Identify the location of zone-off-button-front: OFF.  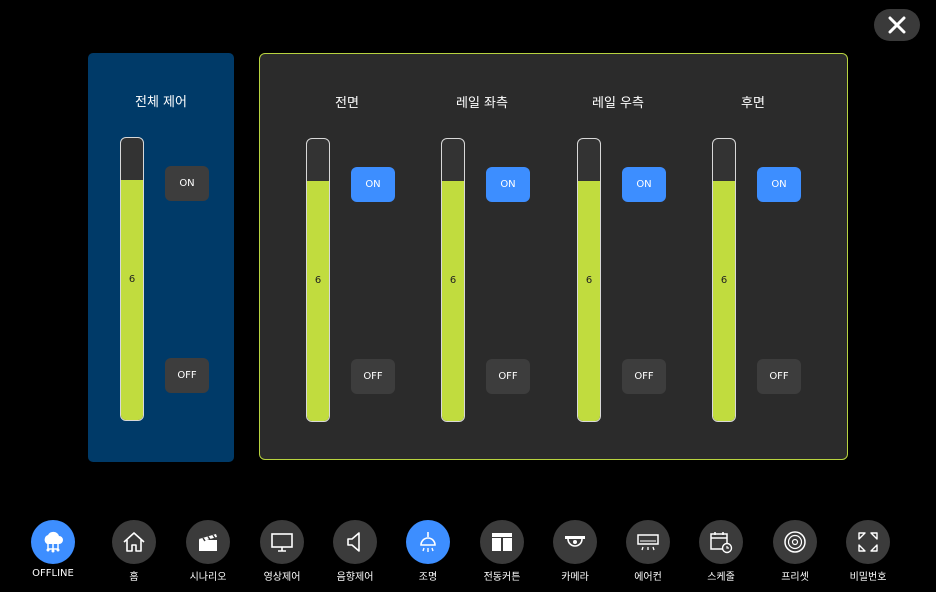
(373, 376).